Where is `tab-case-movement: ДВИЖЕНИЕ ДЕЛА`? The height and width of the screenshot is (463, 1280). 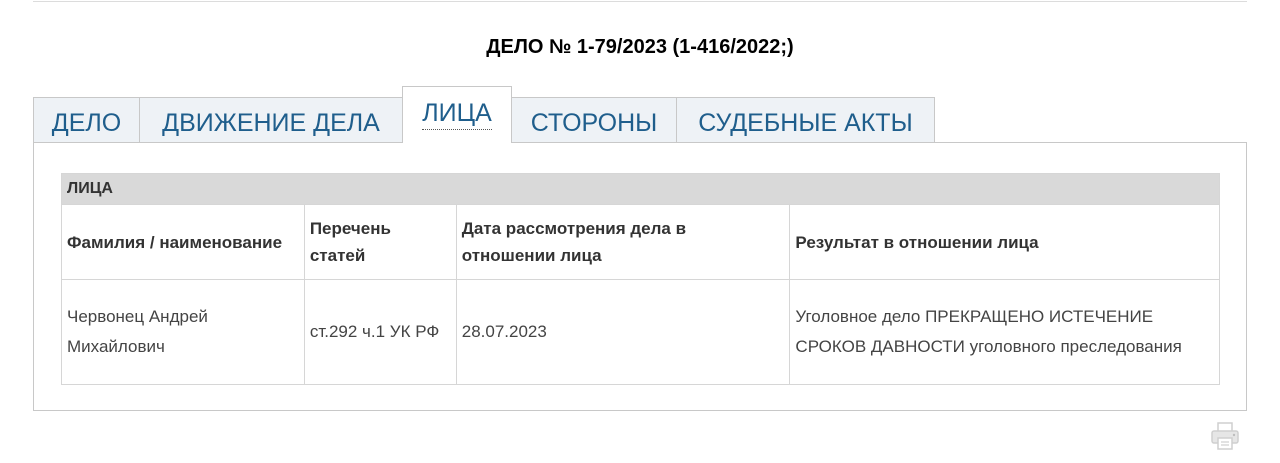 tab-case-movement: ДВИЖЕНИЕ ДЕЛА is located at coordinates (271, 119).